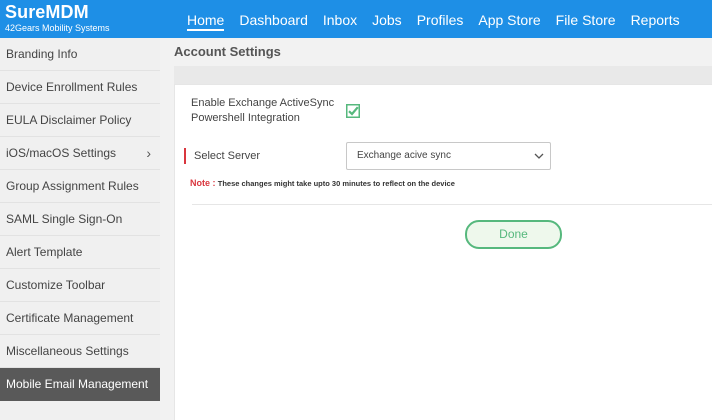  I want to click on select-server-label: Select Server, so click(222, 156).